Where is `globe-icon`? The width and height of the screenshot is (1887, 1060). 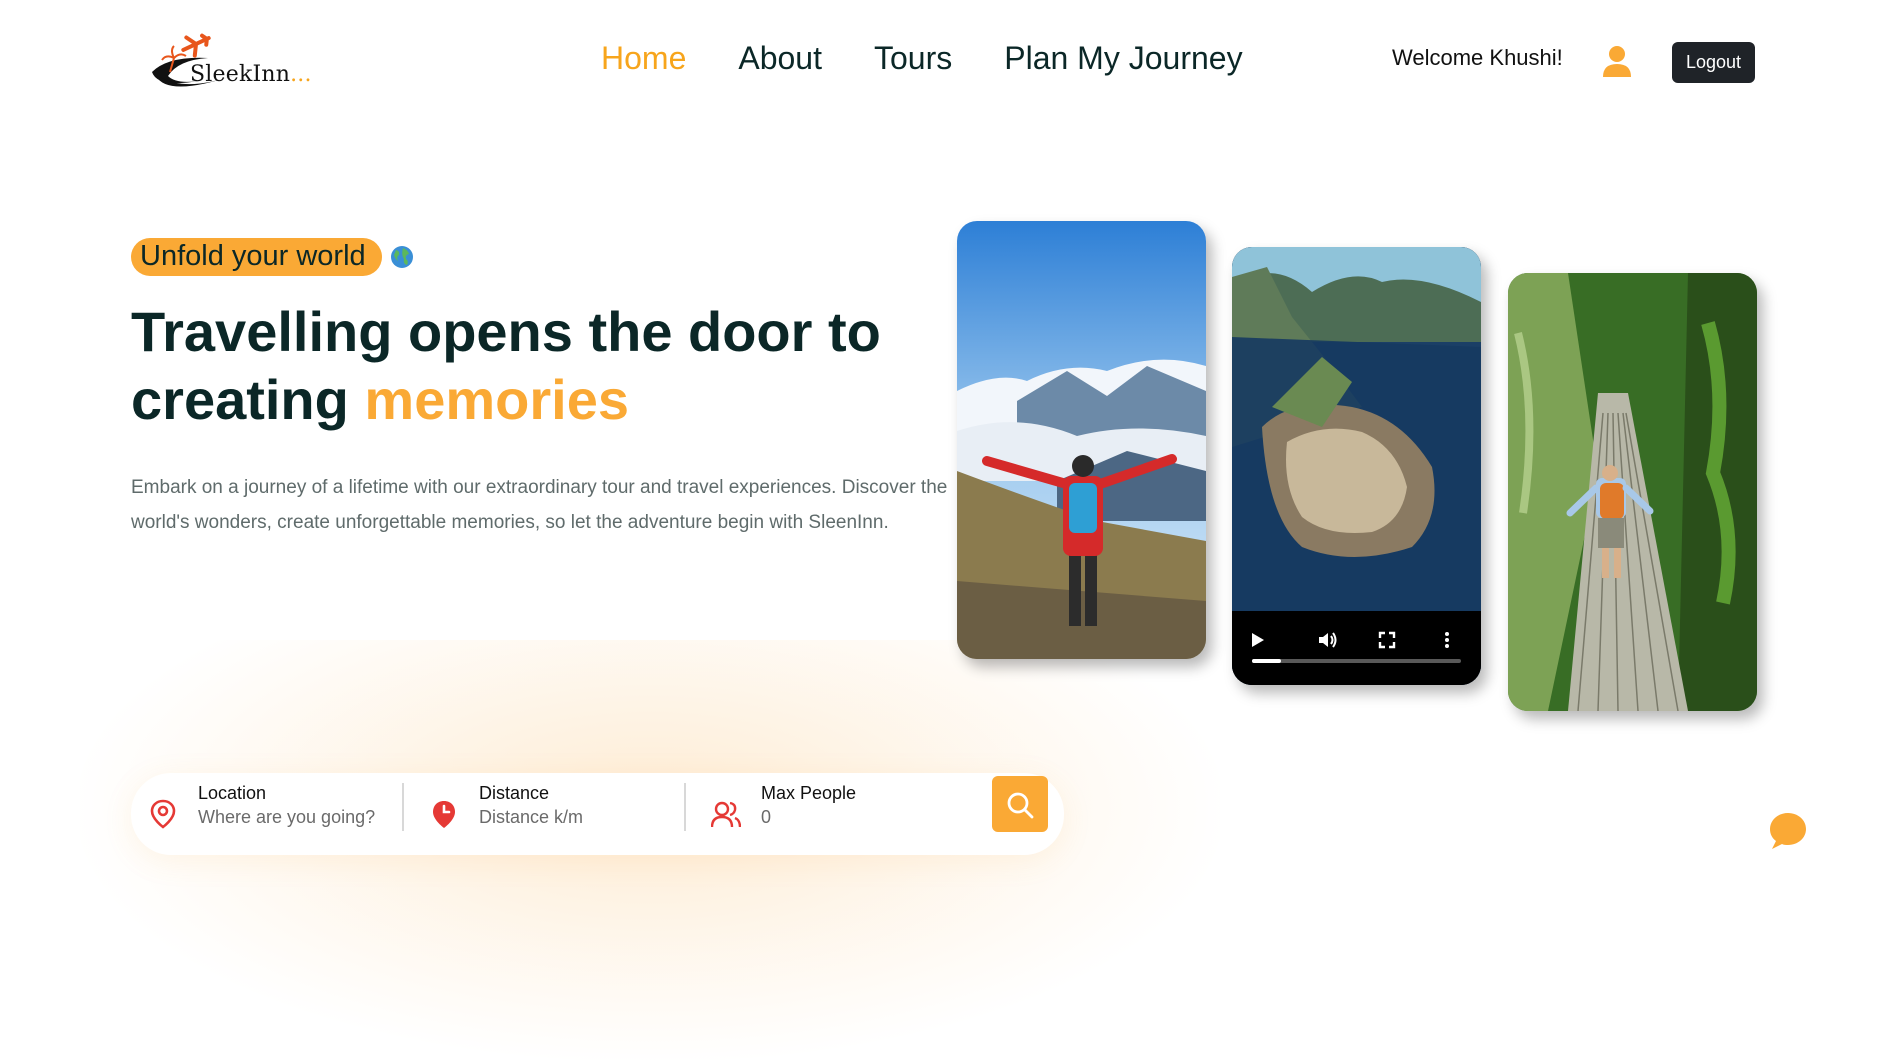 globe-icon is located at coordinates (401, 257).